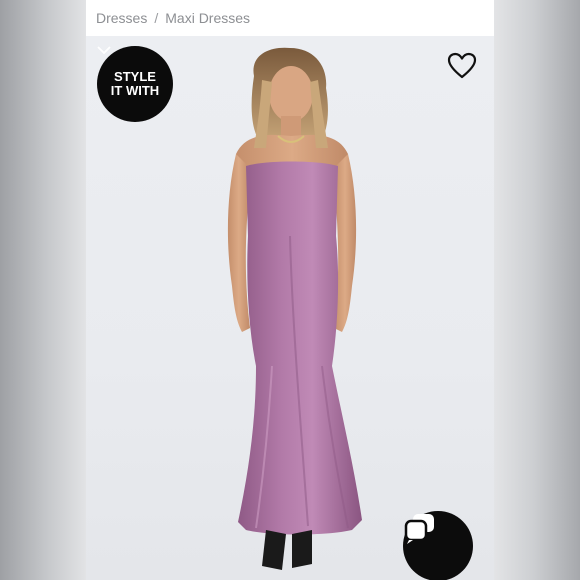  What do you see at coordinates (121, 18) in the screenshot?
I see `breadcrumb-dresses: Dresses` at bounding box center [121, 18].